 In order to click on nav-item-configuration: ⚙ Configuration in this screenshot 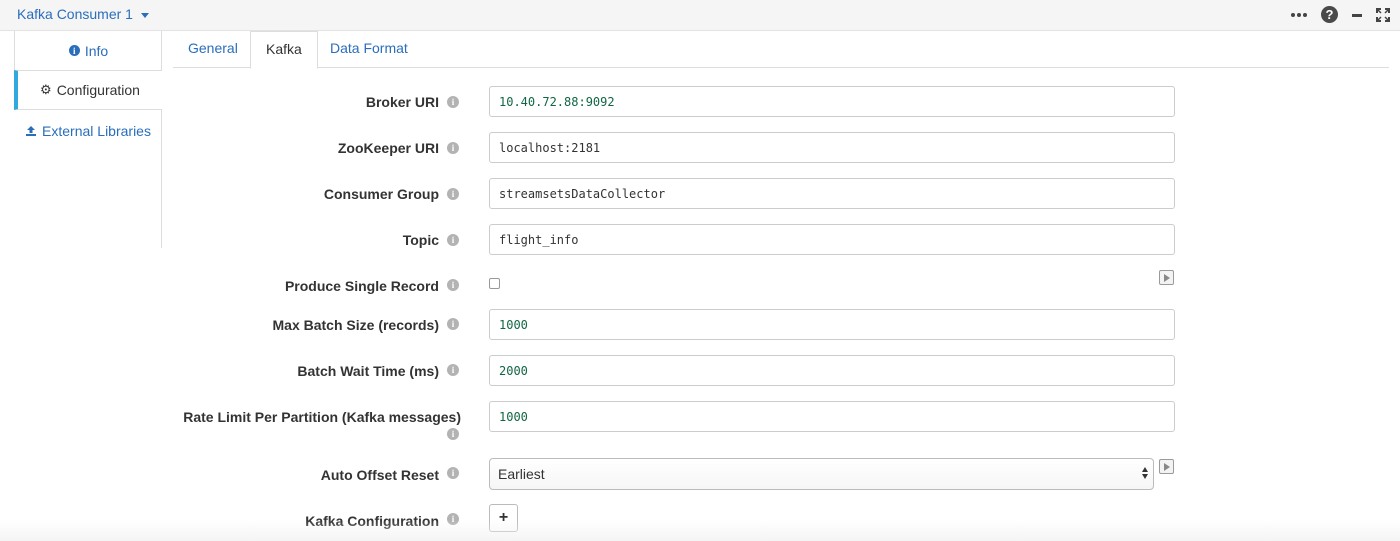, I will do `click(88, 90)`.